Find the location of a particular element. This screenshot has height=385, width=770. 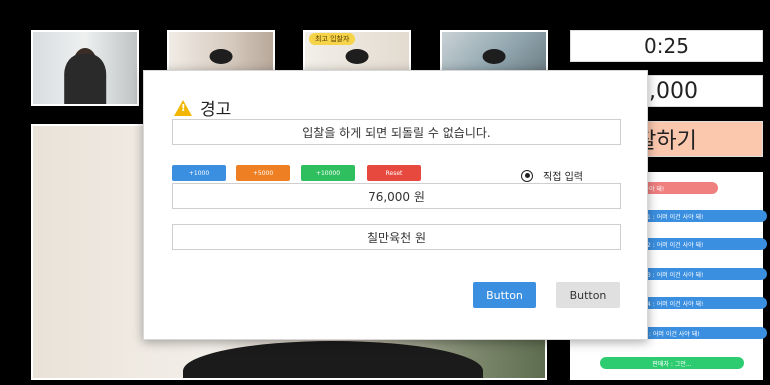

direct-input-radio is located at coordinates (527, 175).